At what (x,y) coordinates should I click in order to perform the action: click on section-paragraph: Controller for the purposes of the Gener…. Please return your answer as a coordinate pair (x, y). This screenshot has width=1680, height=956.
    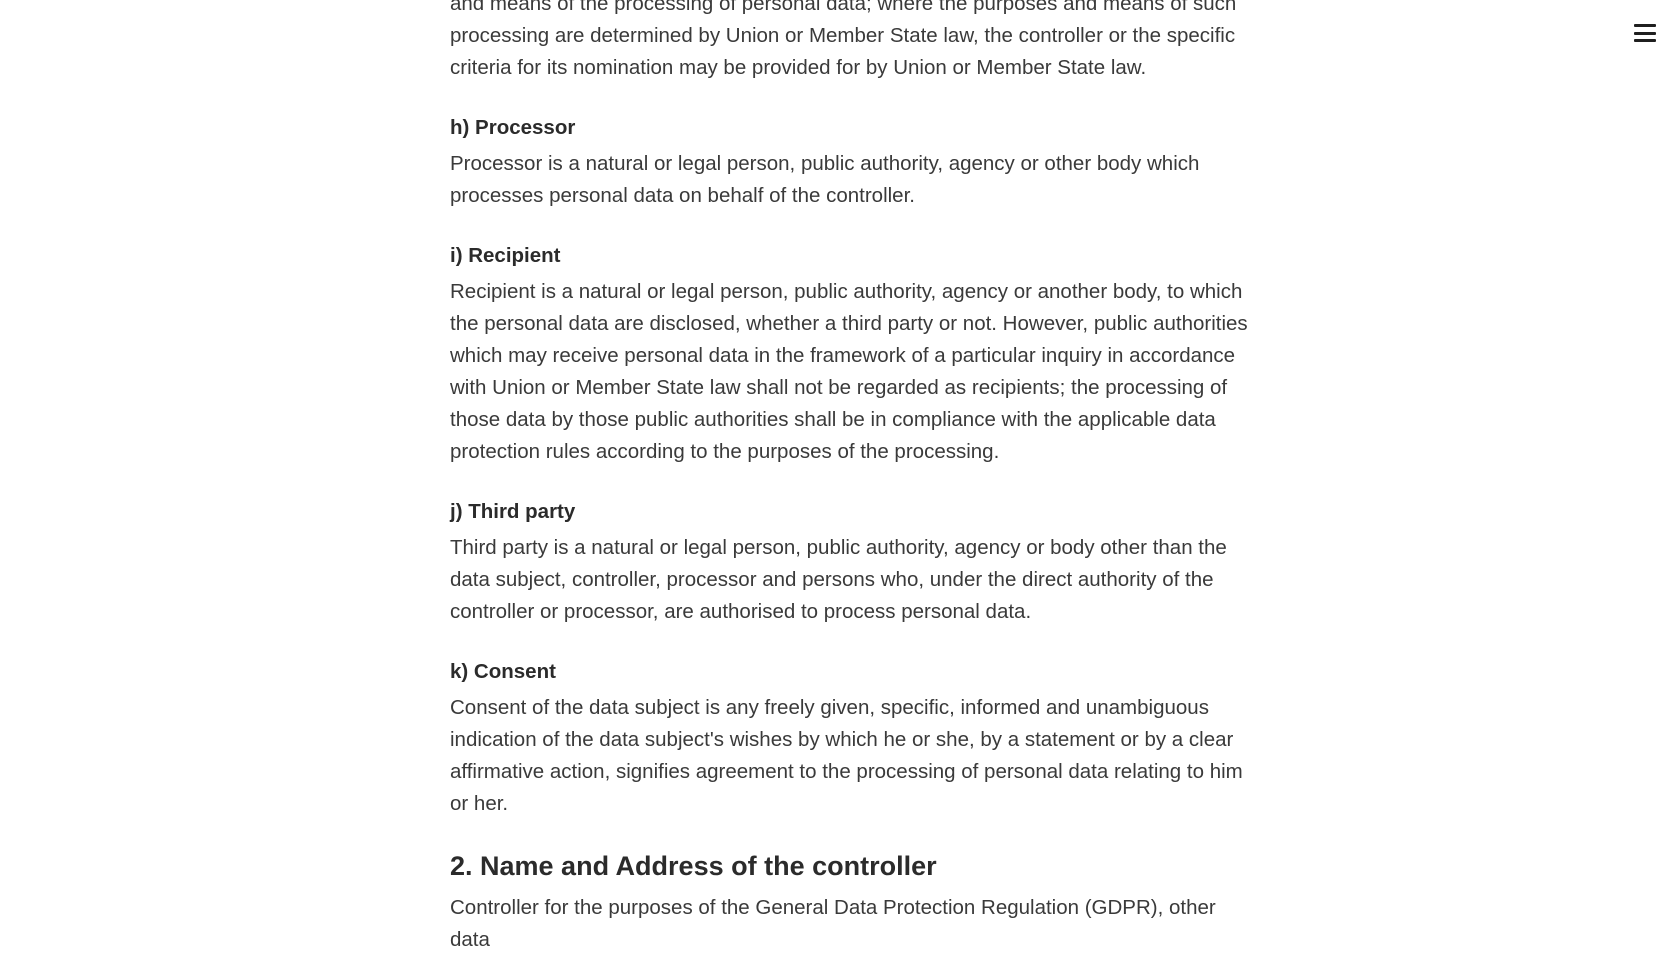
    Looking at the image, I should click on (833, 923).